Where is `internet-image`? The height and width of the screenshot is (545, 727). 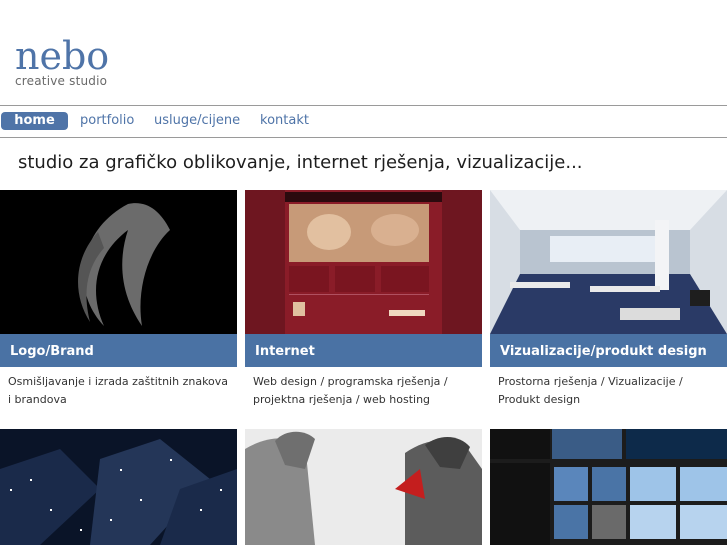
internet-image is located at coordinates (363, 262).